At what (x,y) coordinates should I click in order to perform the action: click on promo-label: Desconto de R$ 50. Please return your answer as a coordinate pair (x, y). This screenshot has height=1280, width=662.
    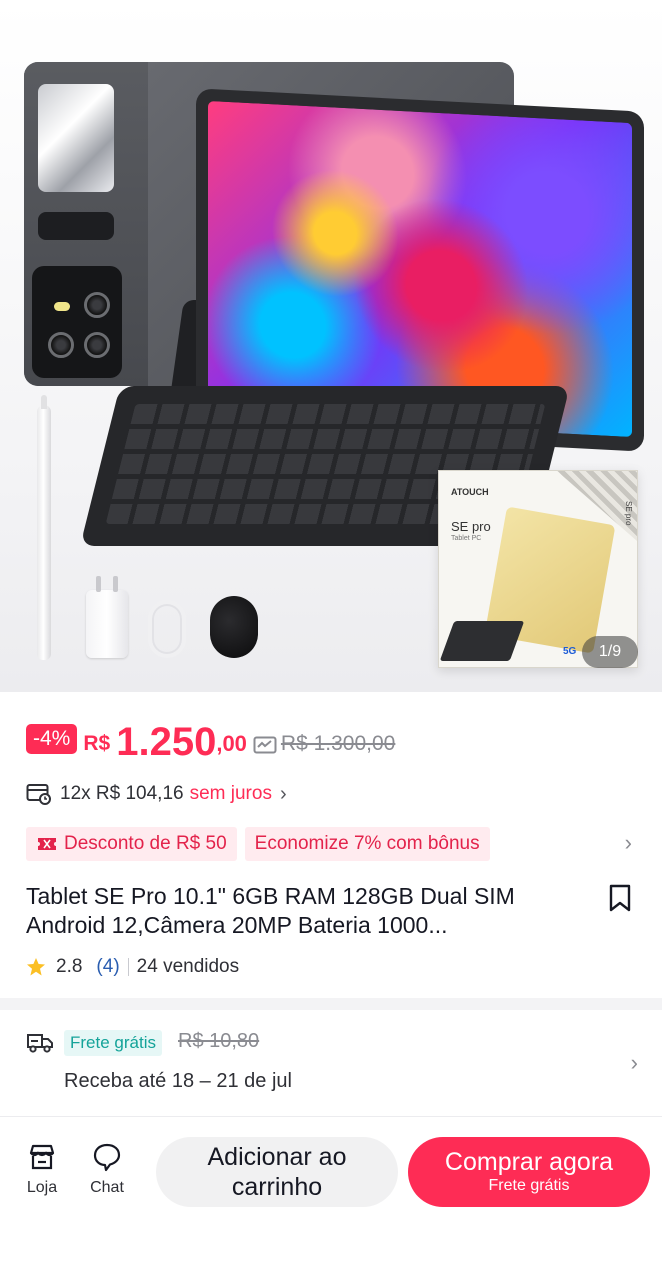
    Looking at the image, I should click on (145, 843).